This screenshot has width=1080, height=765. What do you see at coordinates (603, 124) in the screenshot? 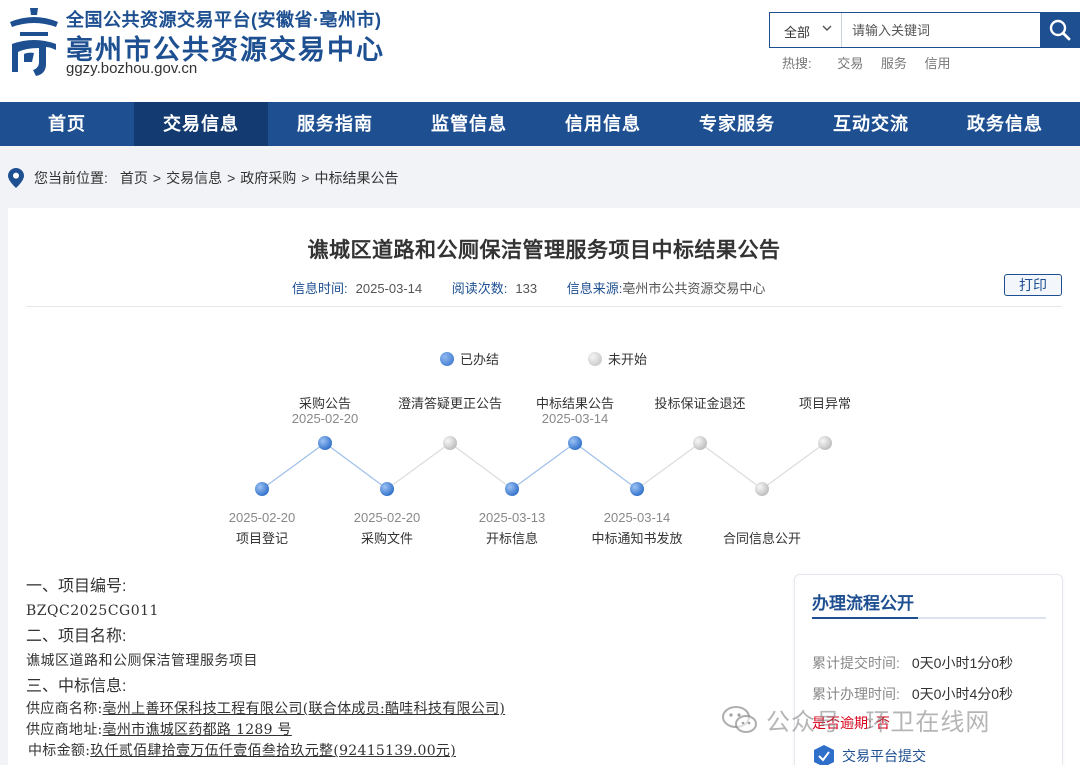
I see `nav-item-credit: 信用信息` at bounding box center [603, 124].